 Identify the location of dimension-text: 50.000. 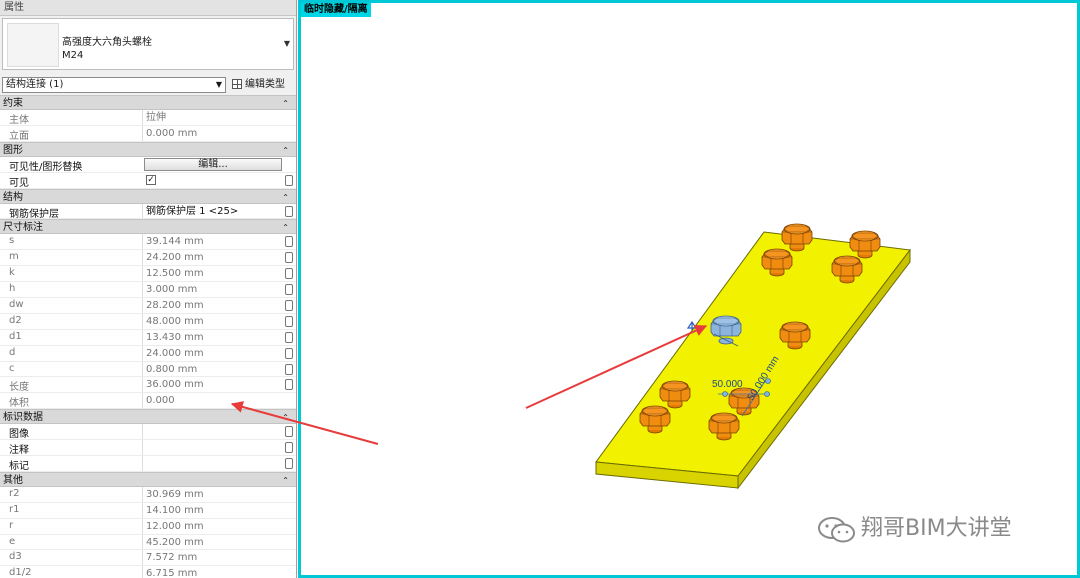
(727, 384).